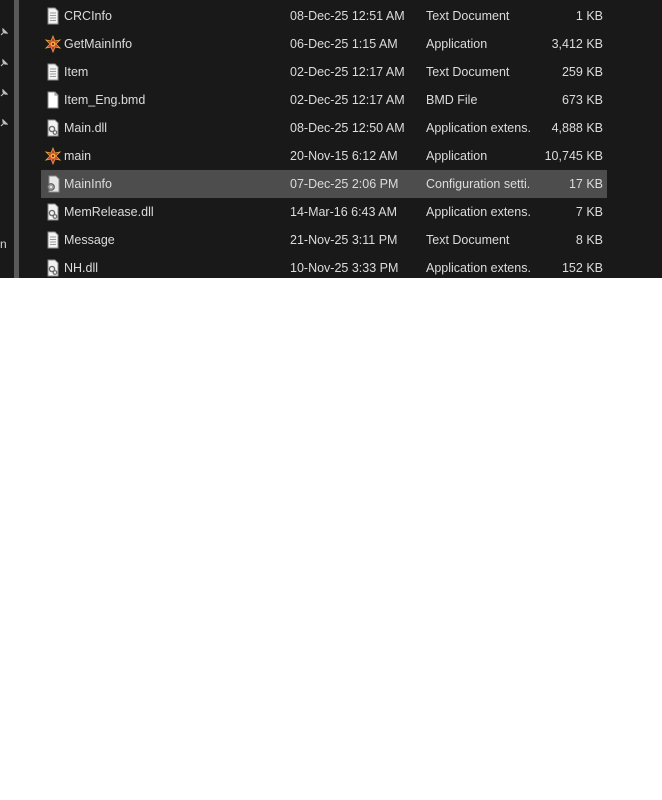 This screenshot has width=662, height=800. What do you see at coordinates (86, 128) in the screenshot?
I see `file-name: Main.dll` at bounding box center [86, 128].